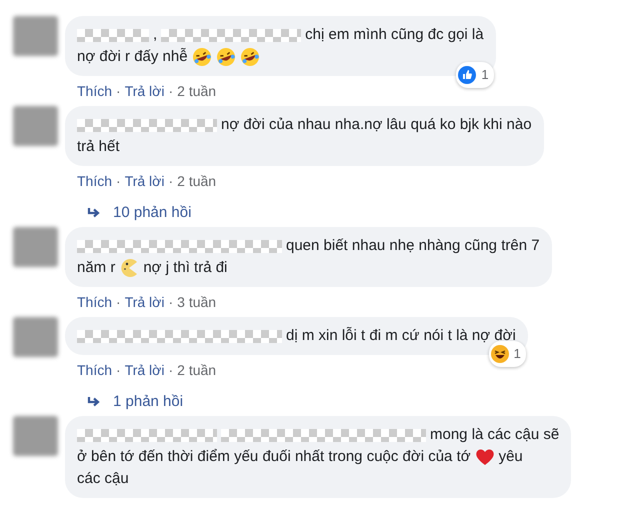 This screenshot has width=625, height=527. I want to click on comment-text: nợ đời của nhau nha.nợ lâu quá ko bjk khi nào, so click(376, 125).